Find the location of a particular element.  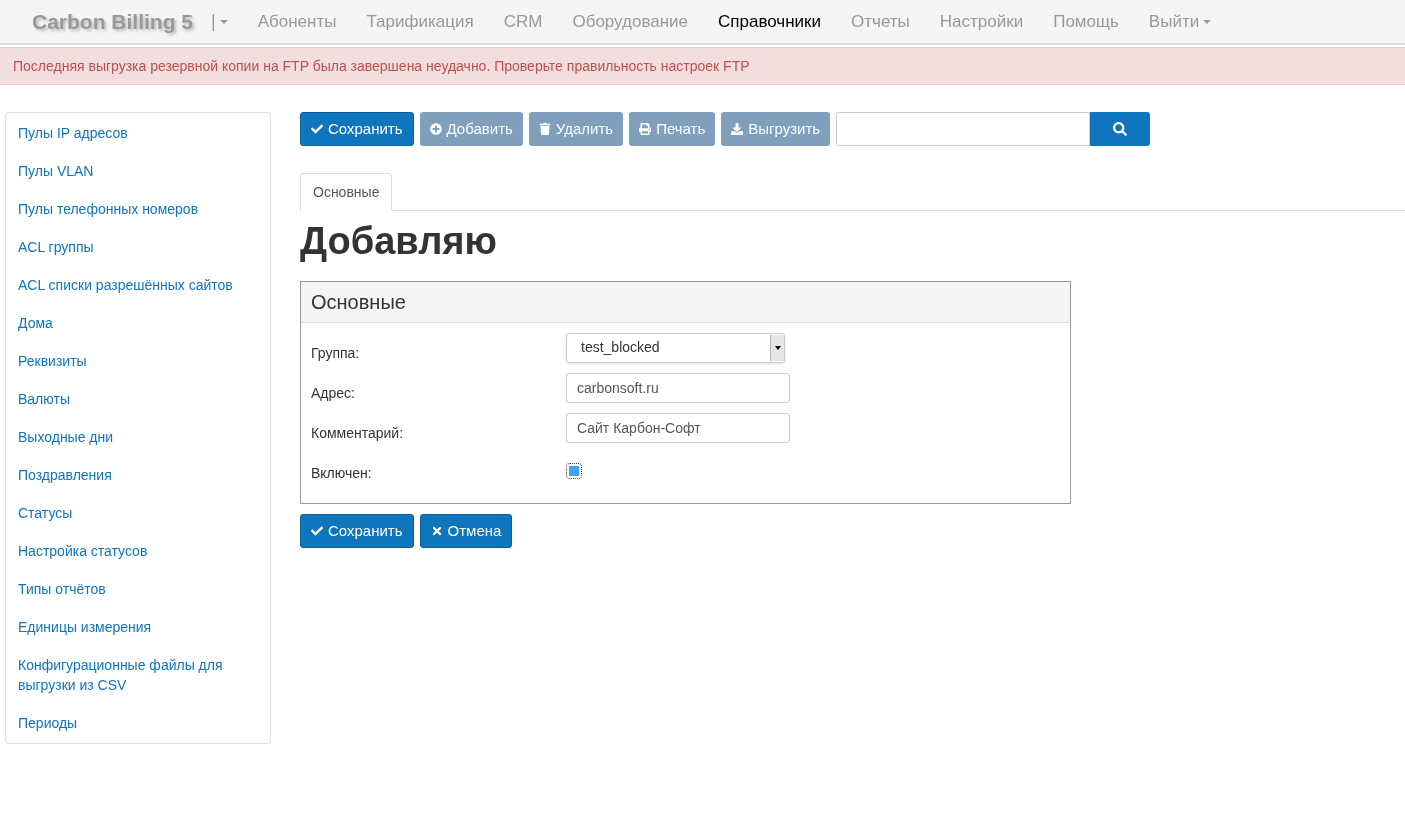

search-icon is located at coordinates (1120, 129).